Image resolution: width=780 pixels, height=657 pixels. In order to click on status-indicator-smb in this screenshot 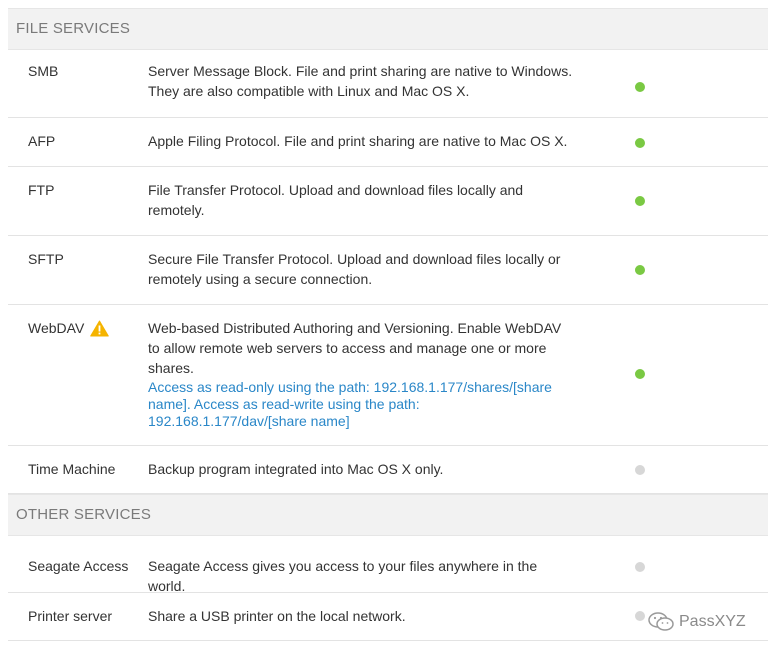, I will do `click(640, 87)`.